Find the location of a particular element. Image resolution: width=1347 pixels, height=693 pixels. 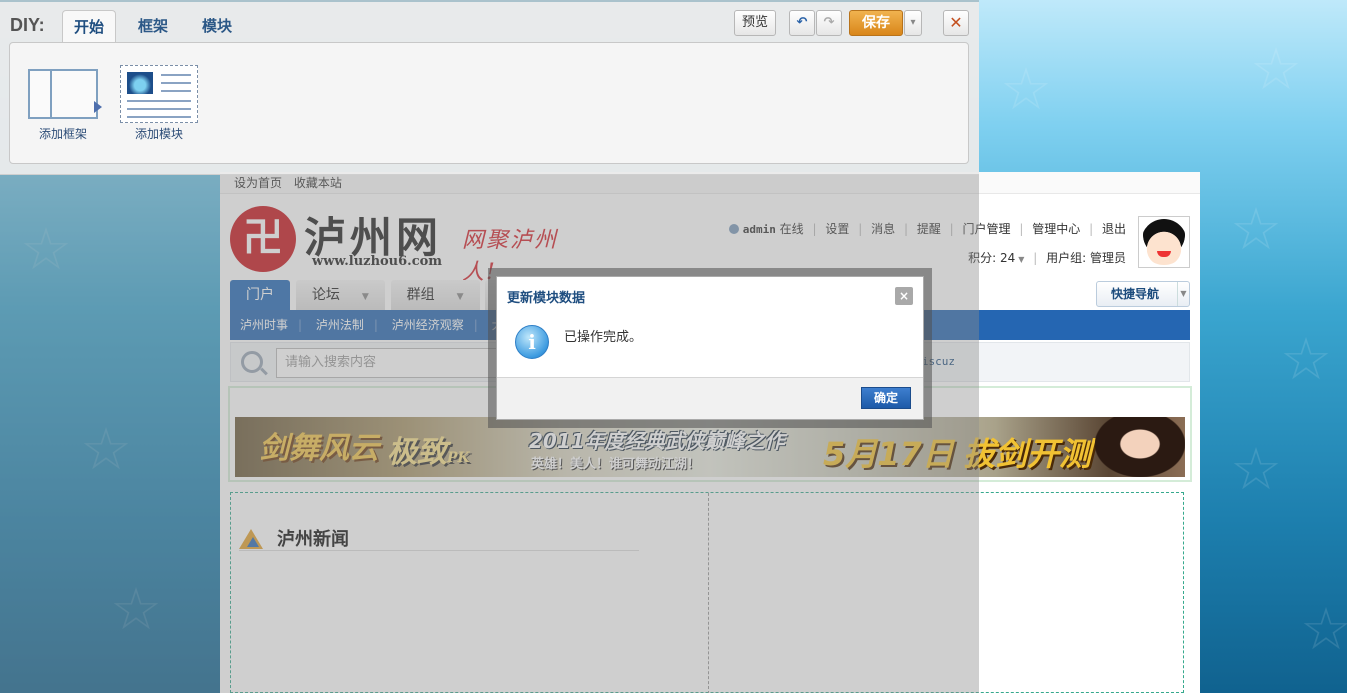

user-stats-bar: 积分: 24 ▼ | 用户组: 管理员 is located at coordinates (1047, 257).